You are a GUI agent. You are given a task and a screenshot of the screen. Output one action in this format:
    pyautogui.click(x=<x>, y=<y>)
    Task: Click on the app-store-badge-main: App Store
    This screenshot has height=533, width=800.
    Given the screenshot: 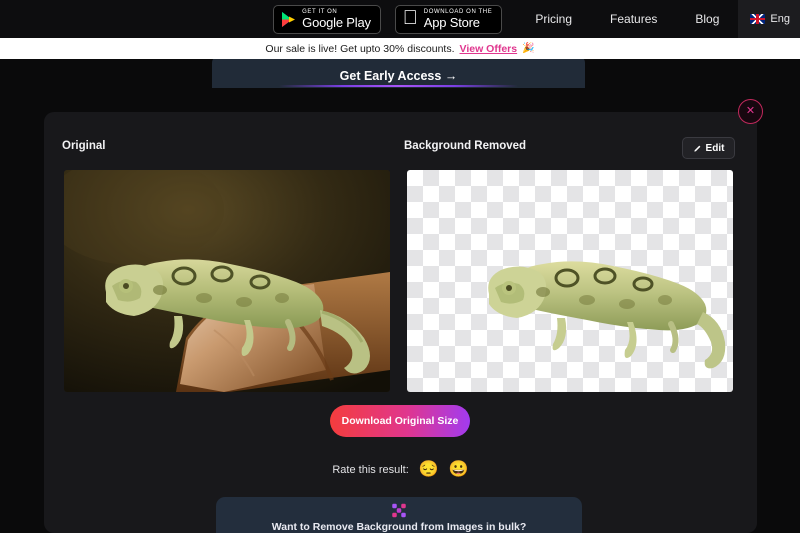 What is the action you would take?
    pyautogui.click(x=451, y=22)
    